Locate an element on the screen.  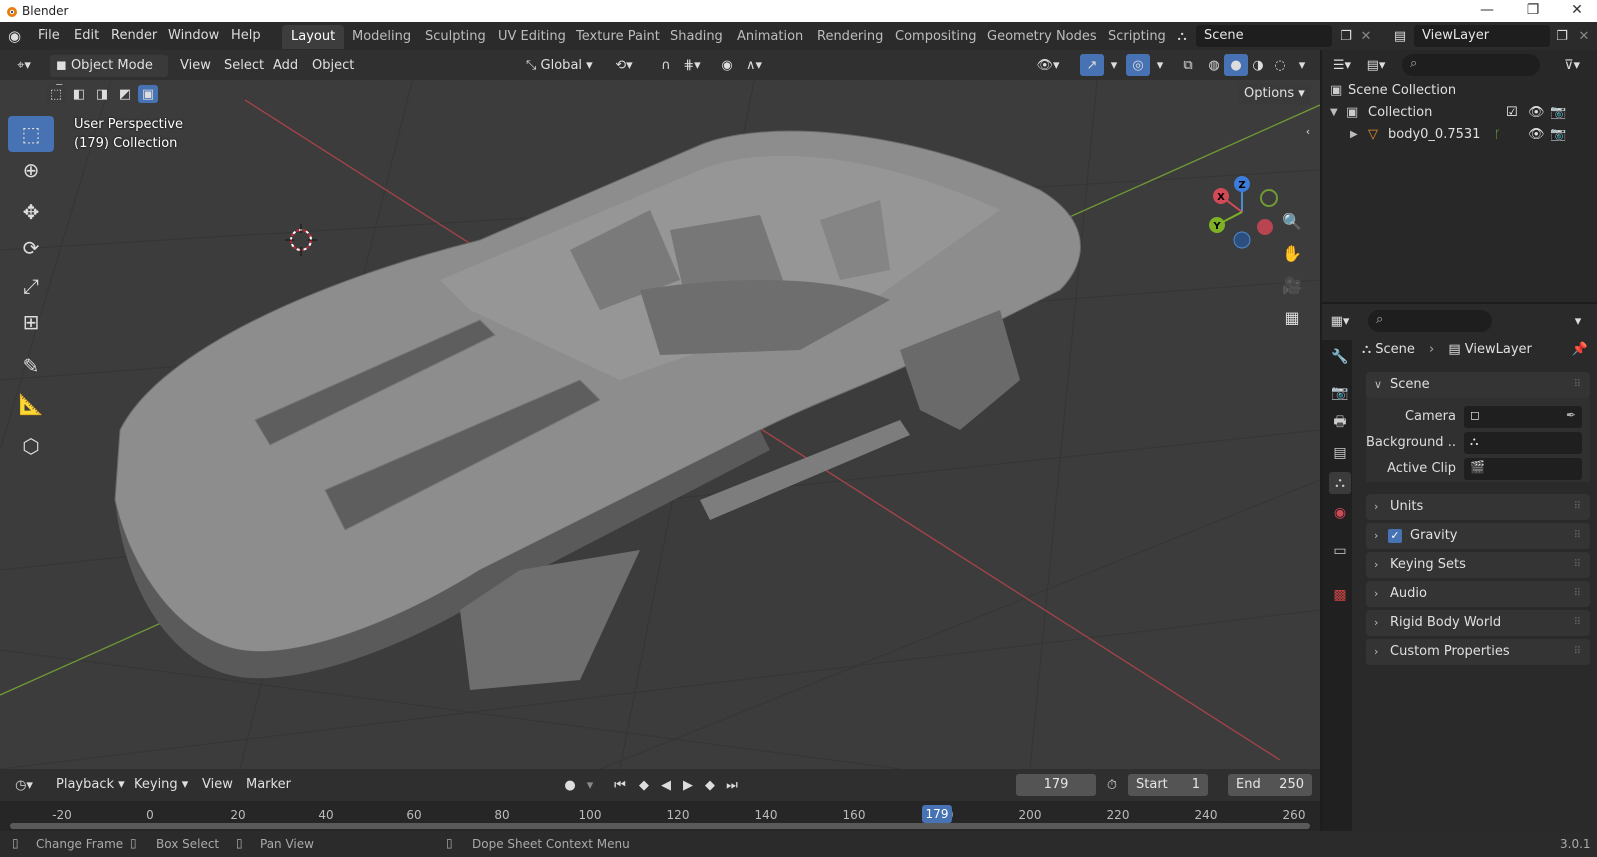
xray-icon: ⧉ is located at coordinates (1188, 65).